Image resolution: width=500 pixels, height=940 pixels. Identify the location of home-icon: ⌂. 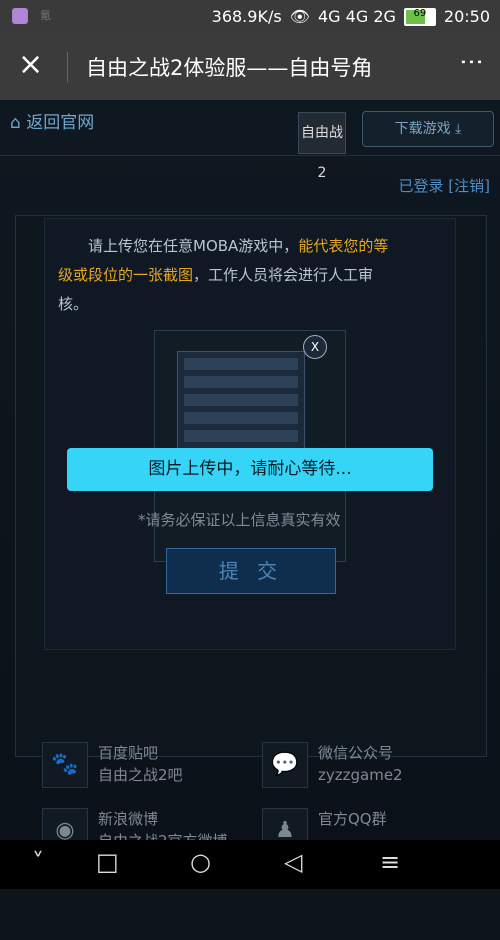
(15, 123).